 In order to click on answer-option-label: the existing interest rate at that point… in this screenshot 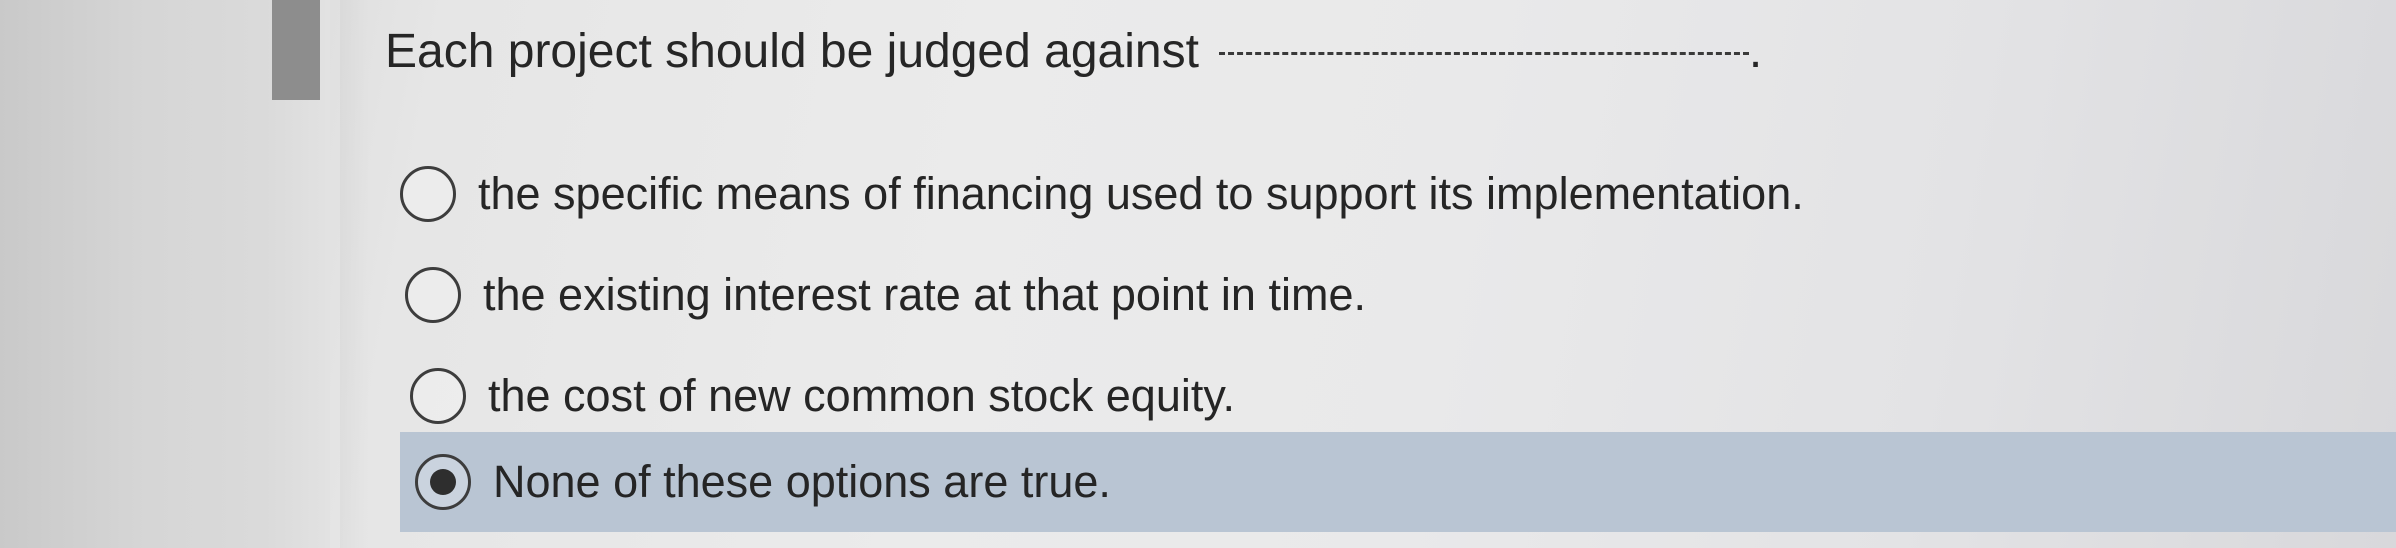, I will do `click(924, 294)`.